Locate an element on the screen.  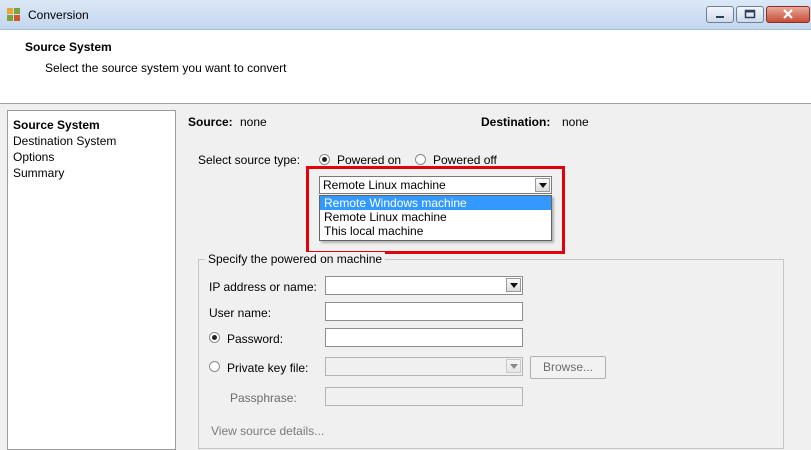
password-input is located at coordinates (424, 337).